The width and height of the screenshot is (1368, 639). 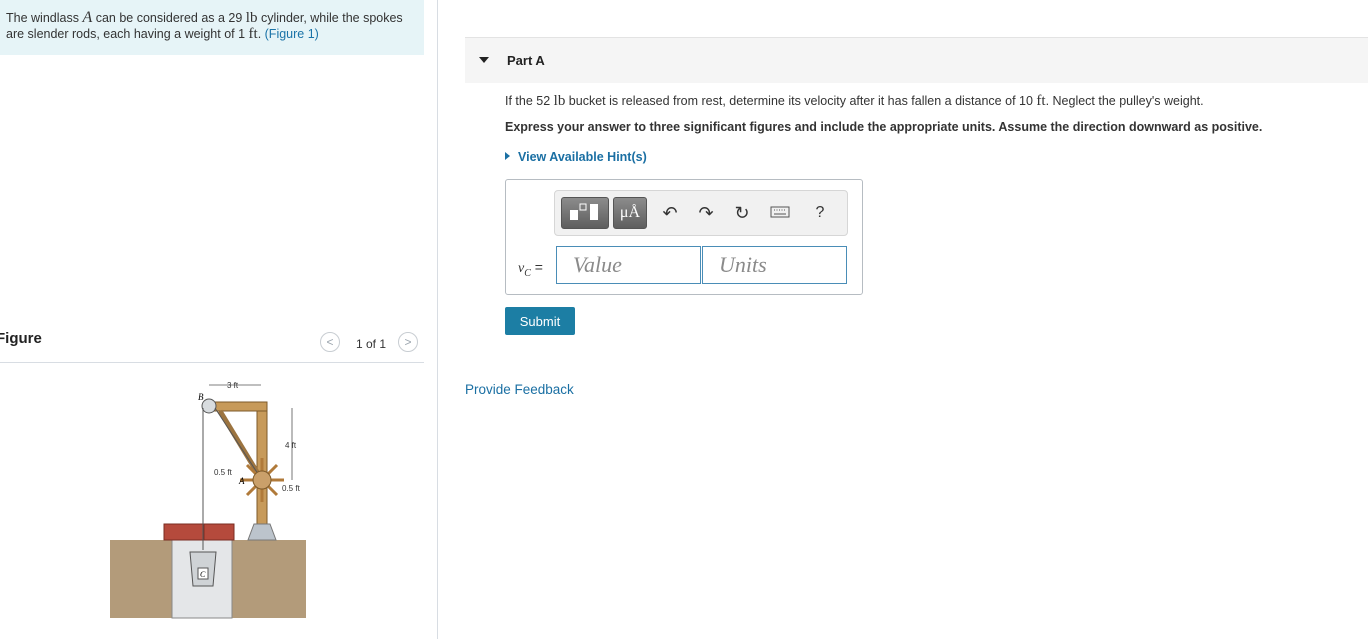 I want to click on figure-pager: < 1 of 1 >, so click(x=371, y=342).